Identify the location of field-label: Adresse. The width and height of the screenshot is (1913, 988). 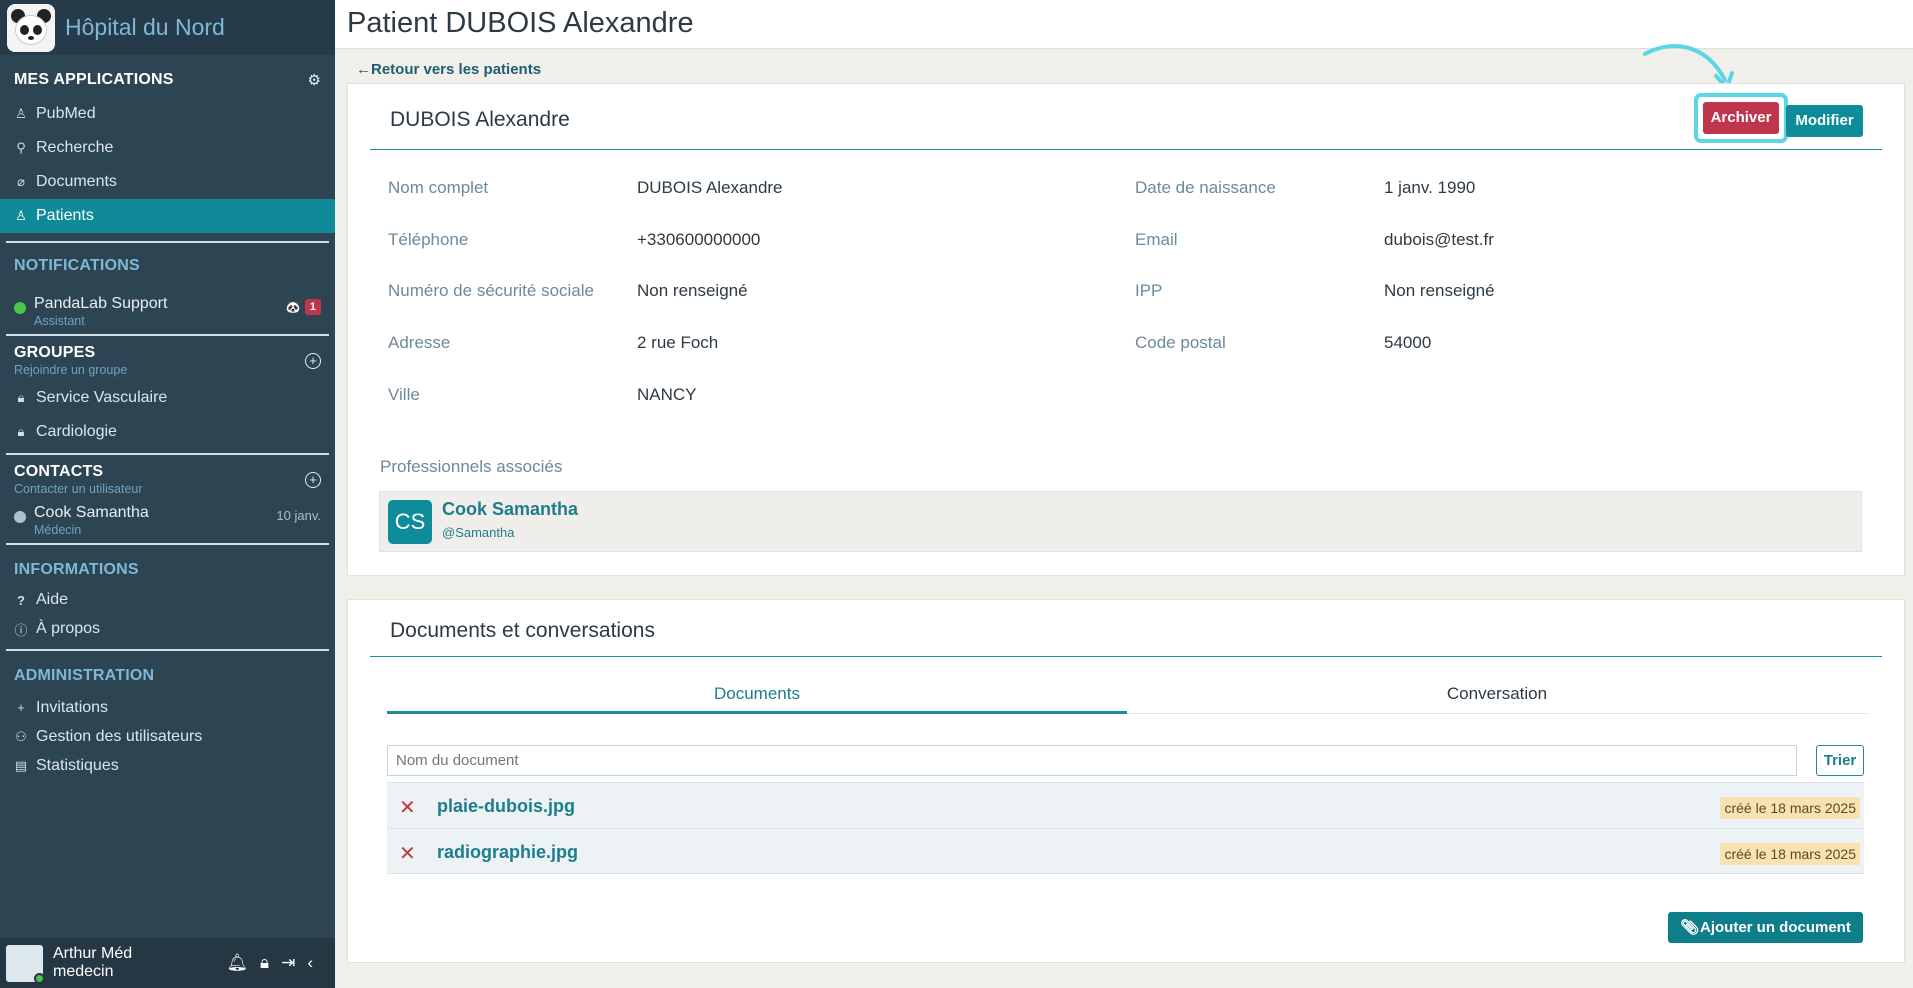
(419, 342).